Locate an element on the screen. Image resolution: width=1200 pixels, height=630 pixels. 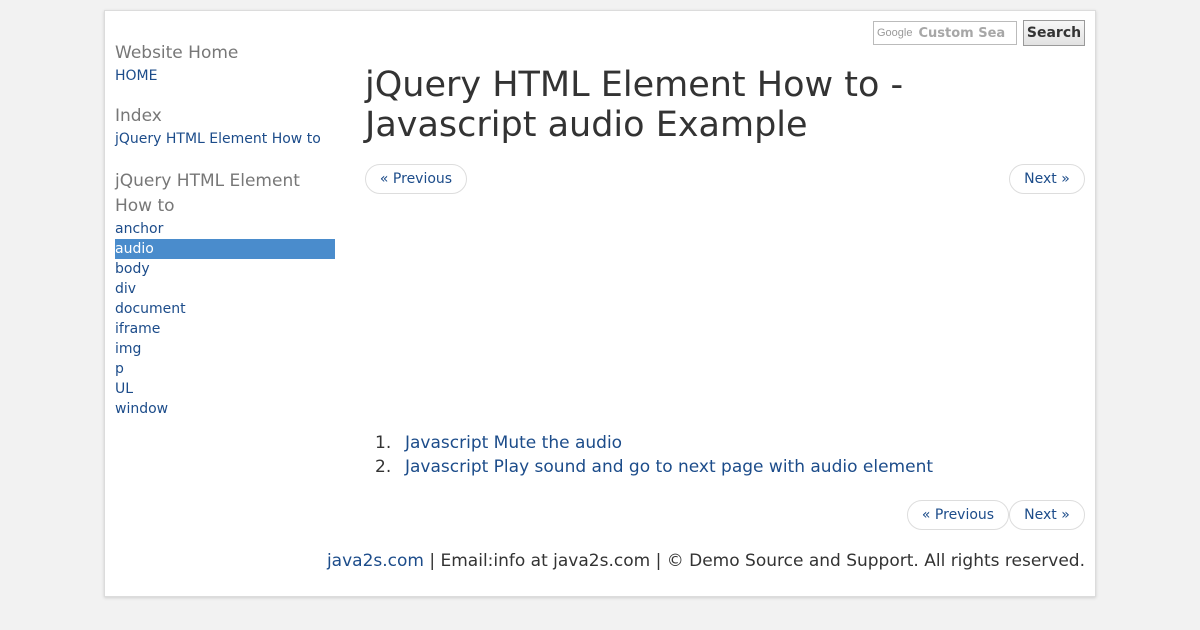
website-home-heading: Website Home is located at coordinates (177, 53).